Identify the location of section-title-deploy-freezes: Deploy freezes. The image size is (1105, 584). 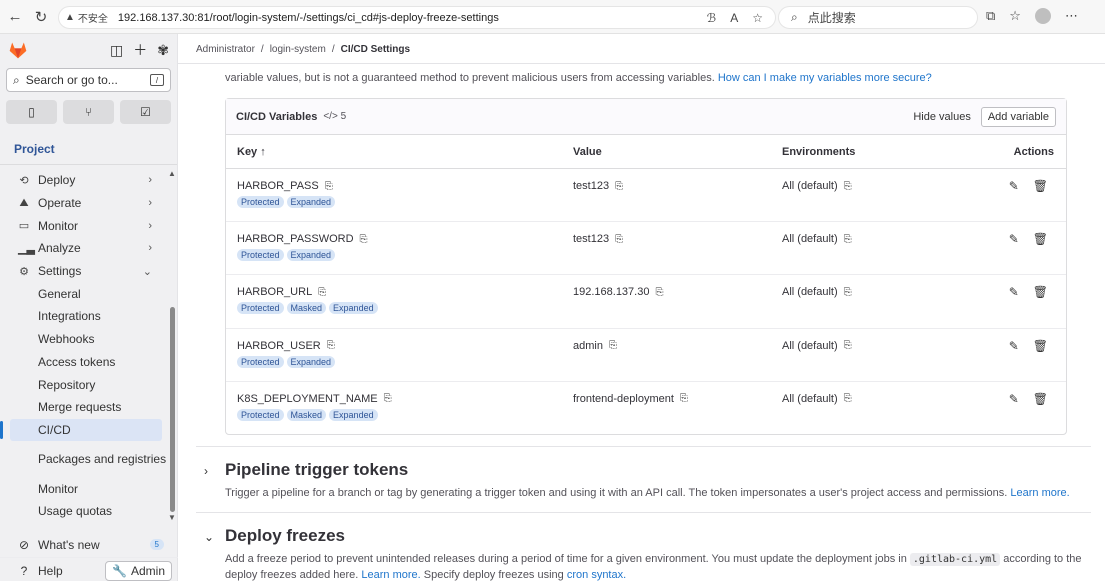
(285, 536).